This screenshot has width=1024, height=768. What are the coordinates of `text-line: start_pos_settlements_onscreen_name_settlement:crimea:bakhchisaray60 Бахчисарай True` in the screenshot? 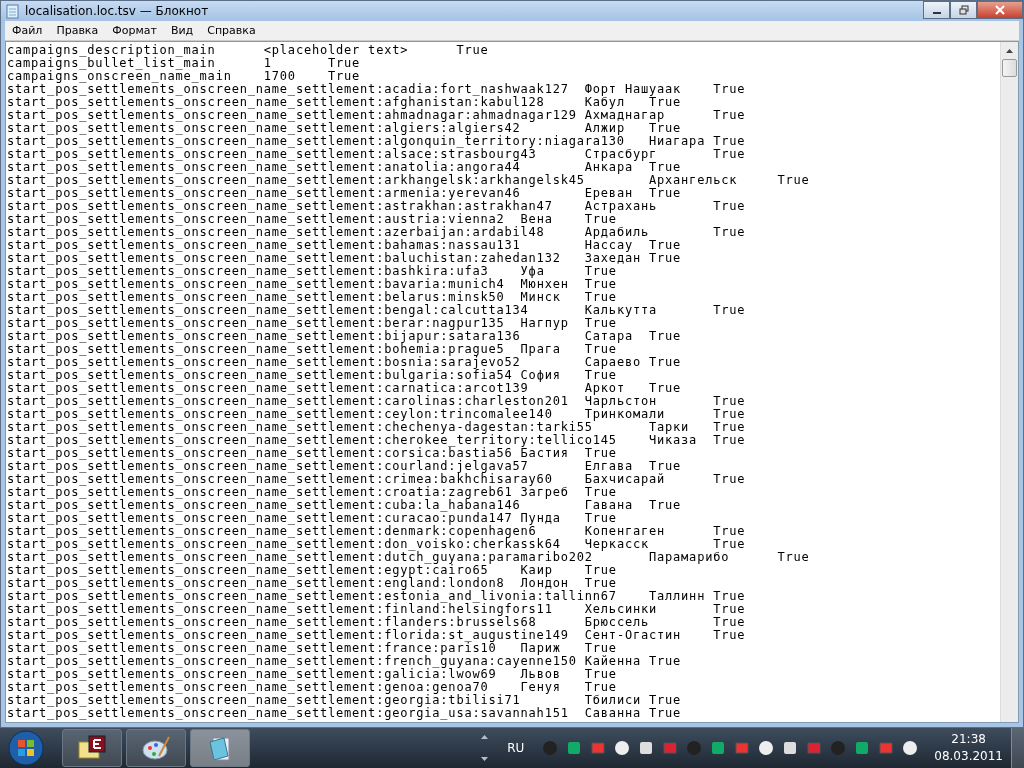 It's located at (376, 479).